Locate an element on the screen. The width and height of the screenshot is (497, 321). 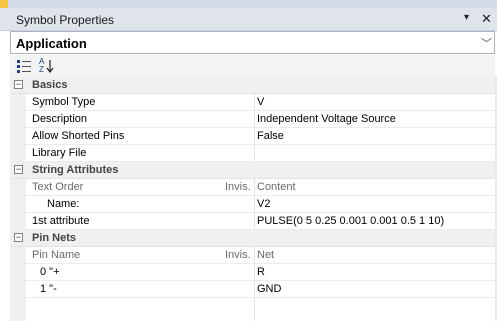
pin-row: 1 "- GND is located at coordinates (252, 289).